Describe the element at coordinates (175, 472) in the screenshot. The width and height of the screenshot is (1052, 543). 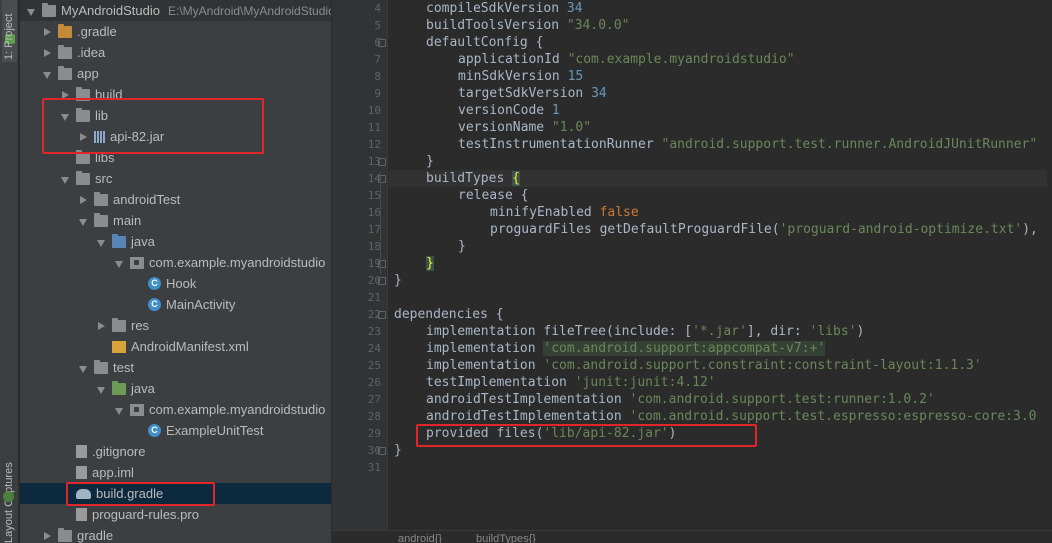
I see `tree-item-app-iml: app.iml` at that location.